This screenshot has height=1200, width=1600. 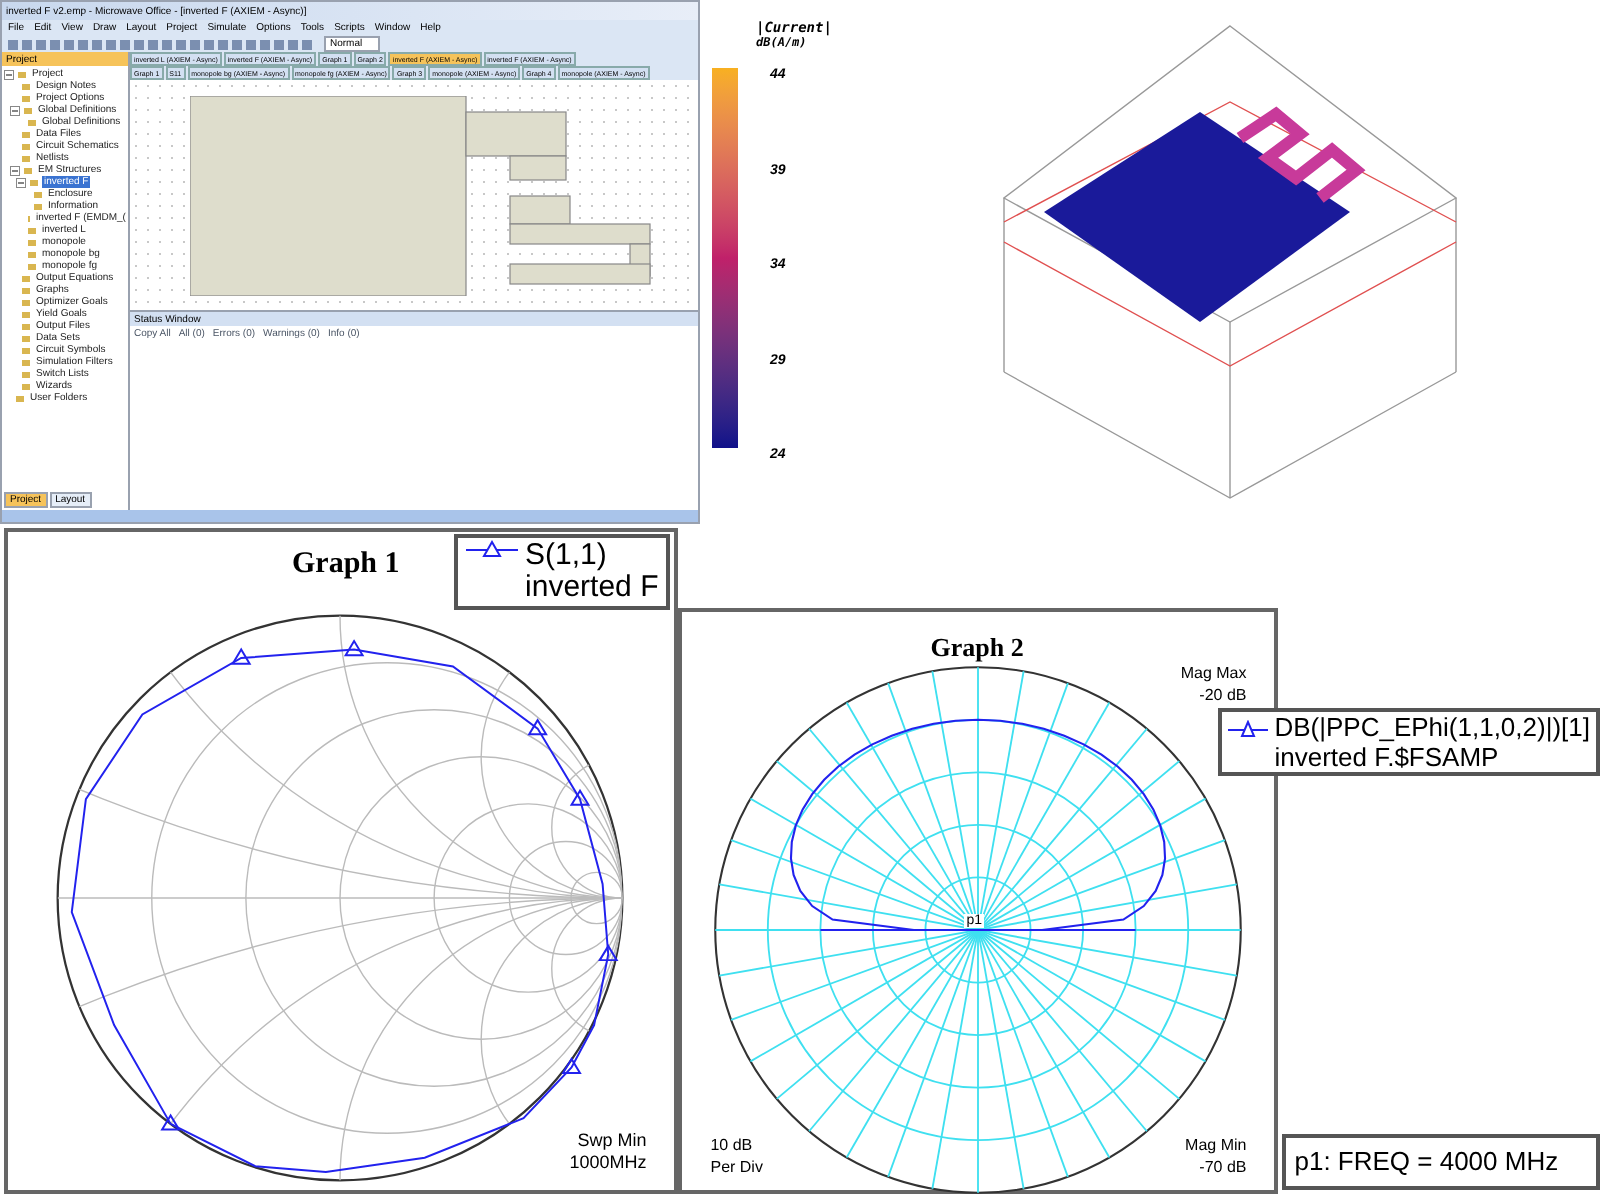 I want to click on division-label: Per Div, so click(x=736, y=1167).